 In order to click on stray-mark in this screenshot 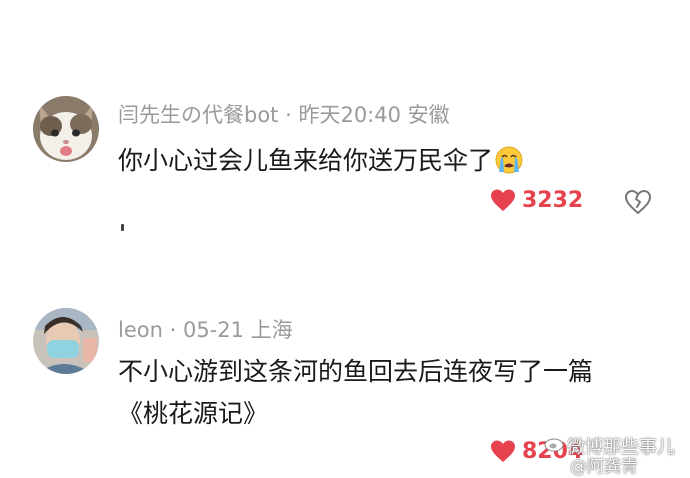, I will do `click(122, 227)`.